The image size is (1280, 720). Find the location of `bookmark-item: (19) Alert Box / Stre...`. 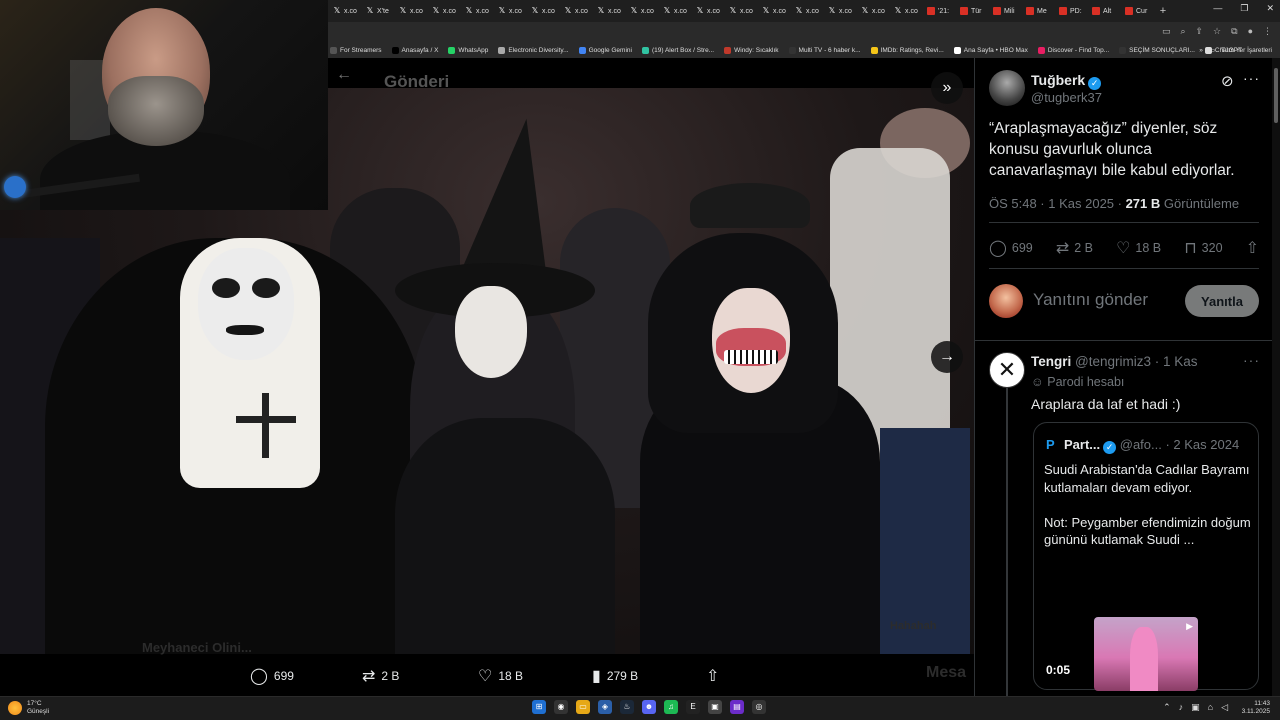

bookmark-item: (19) Alert Box / Stre... is located at coordinates (677, 50).